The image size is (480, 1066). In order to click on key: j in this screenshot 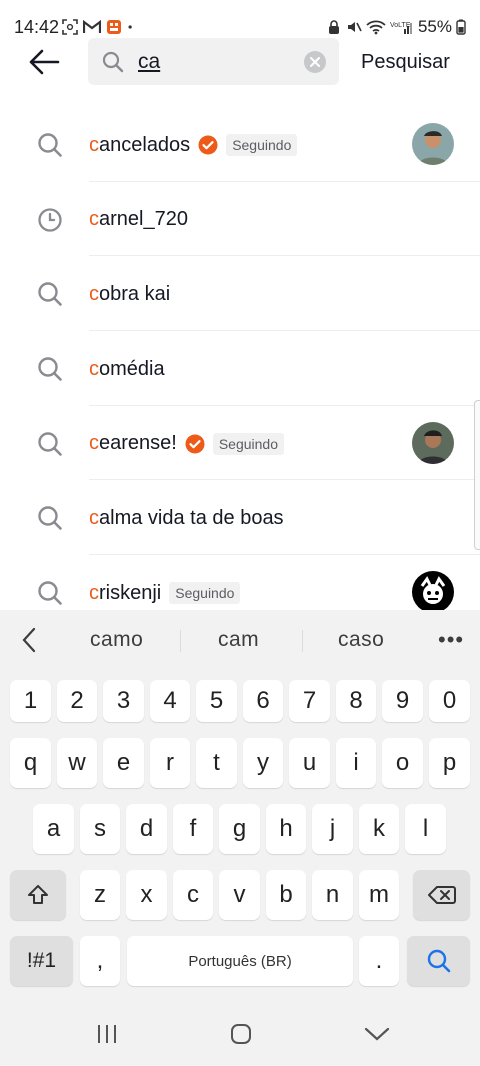, I will do `click(332, 829)`.